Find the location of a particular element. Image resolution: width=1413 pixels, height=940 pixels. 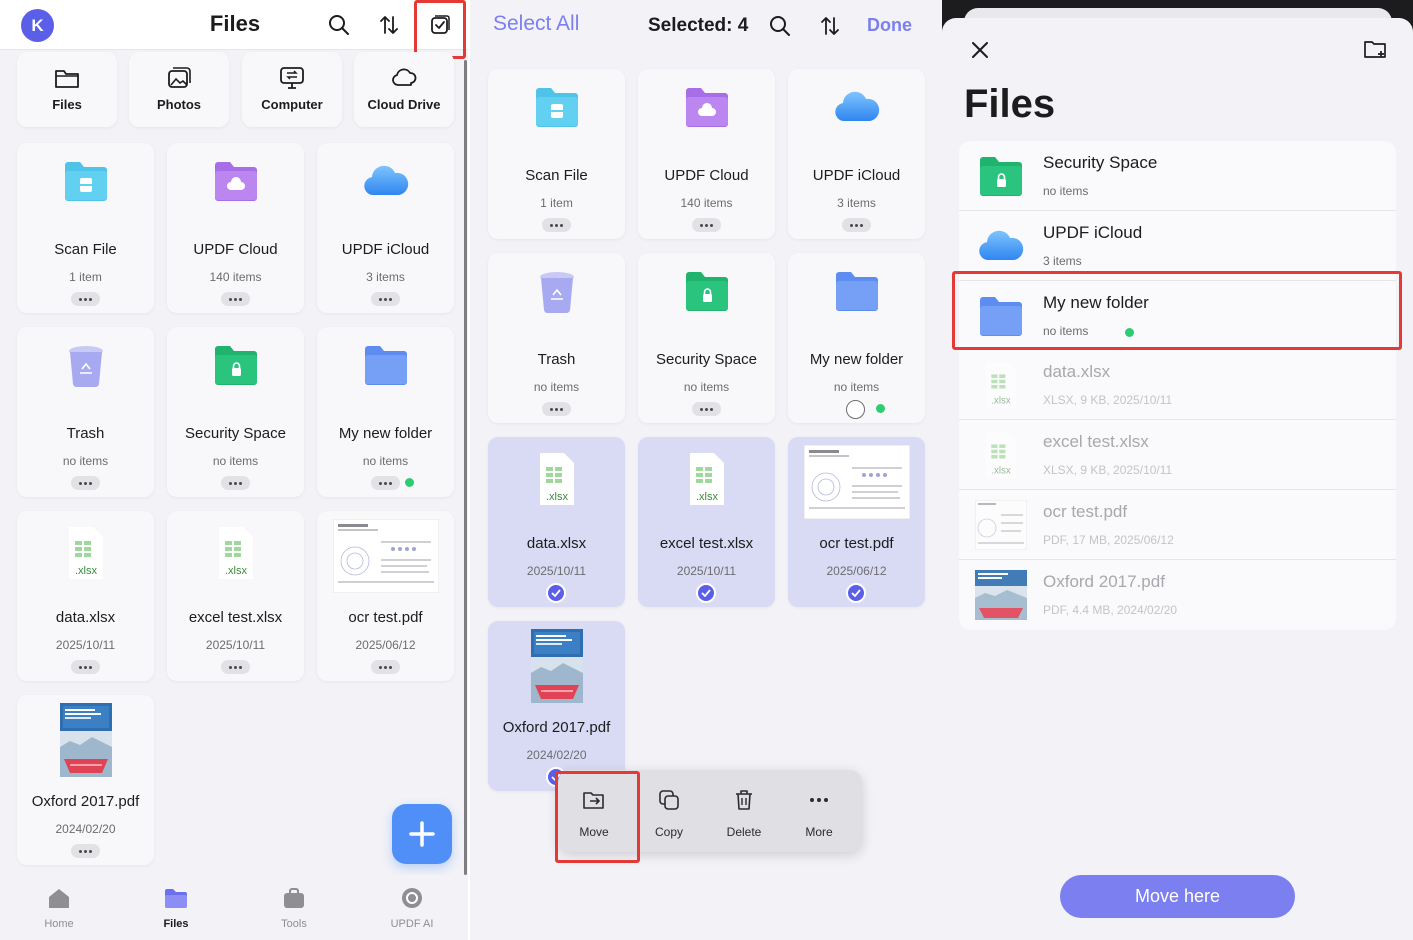

move-here-button: Move here is located at coordinates (1177, 896).